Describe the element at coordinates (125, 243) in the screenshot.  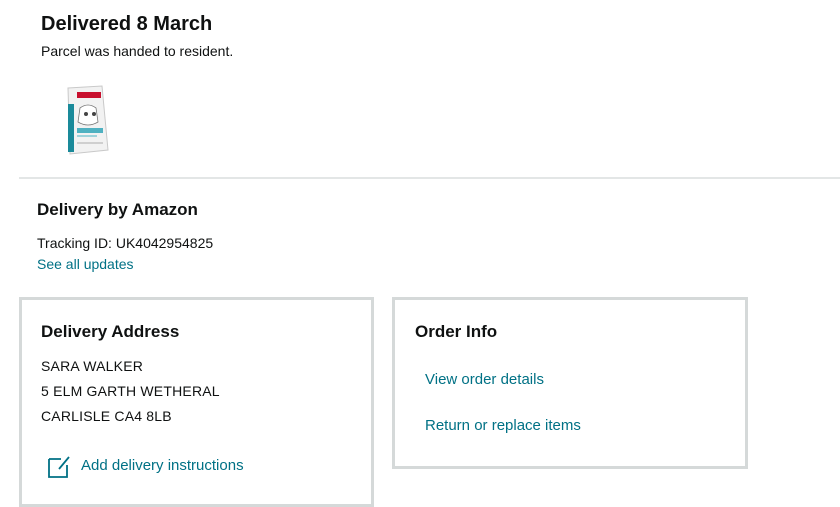
I see `tracking-id: Tracking ID: UK4042954825` at that location.